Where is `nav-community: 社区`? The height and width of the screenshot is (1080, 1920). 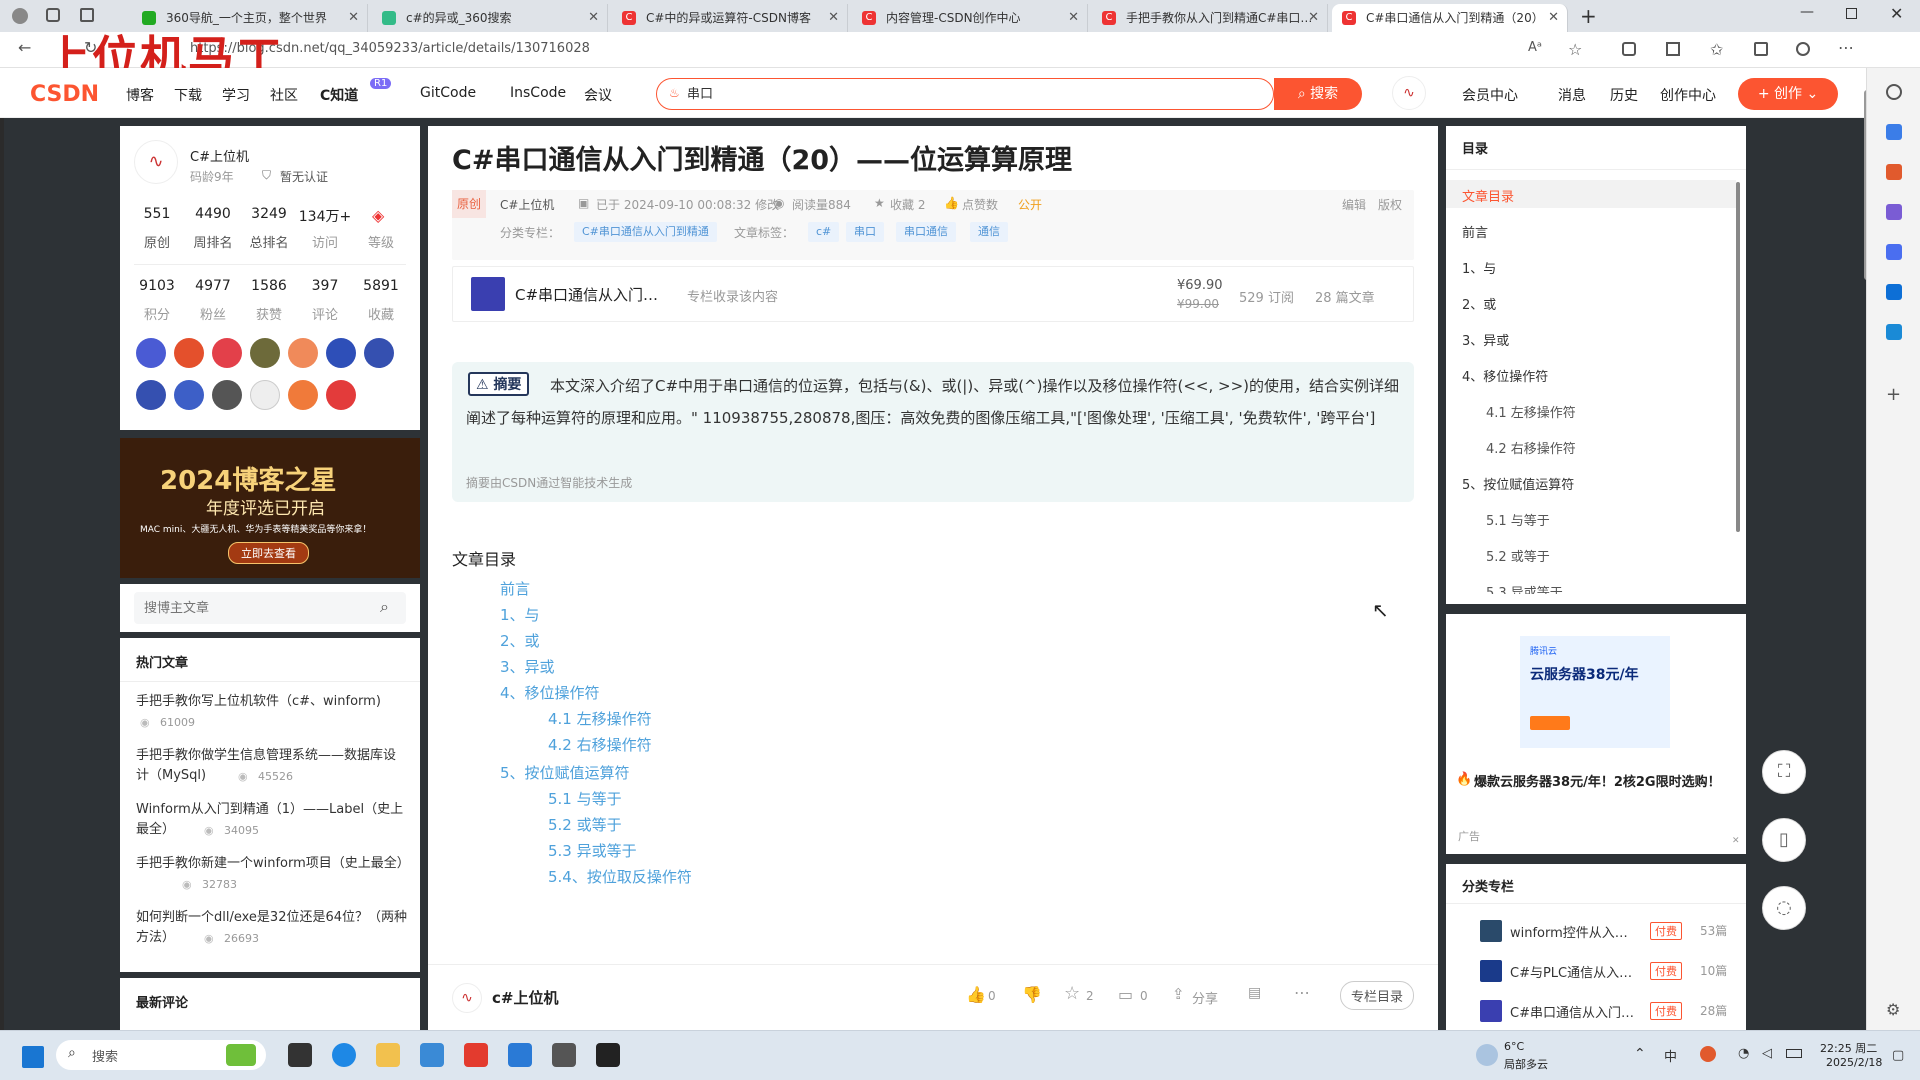
nav-community: 社区 is located at coordinates (284, 95).